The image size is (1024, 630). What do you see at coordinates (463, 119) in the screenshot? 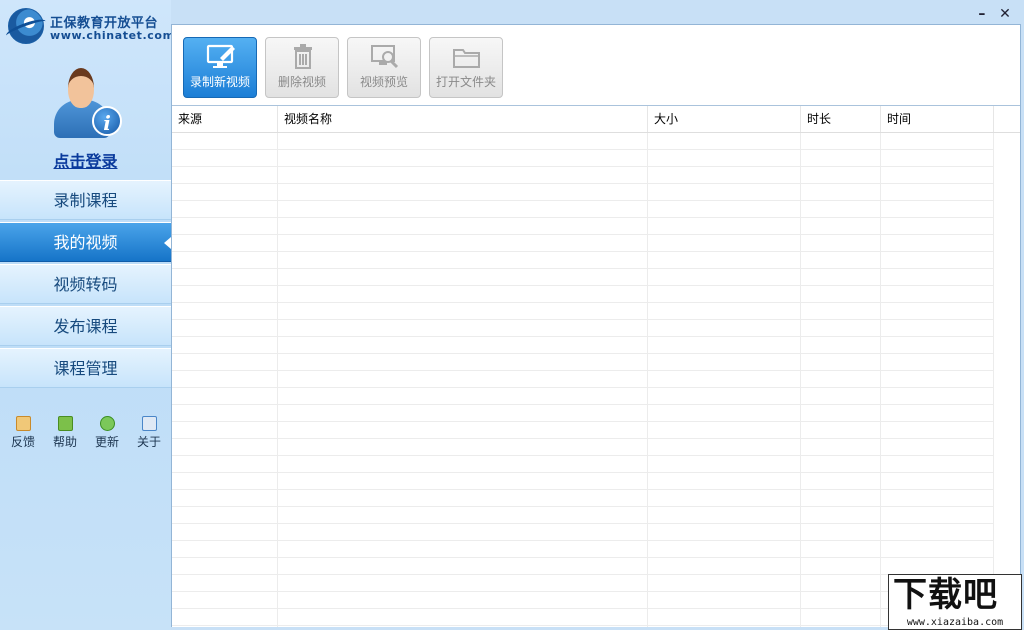
I see `column-header-video-name: 视频名称` at bounding box center [463, 119].